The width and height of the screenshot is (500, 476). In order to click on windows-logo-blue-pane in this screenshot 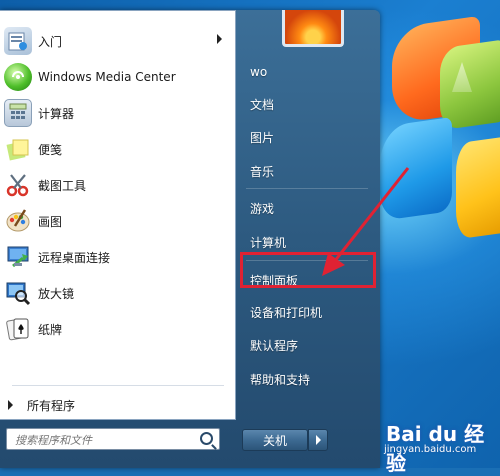, I will do `click(416, 169)`.